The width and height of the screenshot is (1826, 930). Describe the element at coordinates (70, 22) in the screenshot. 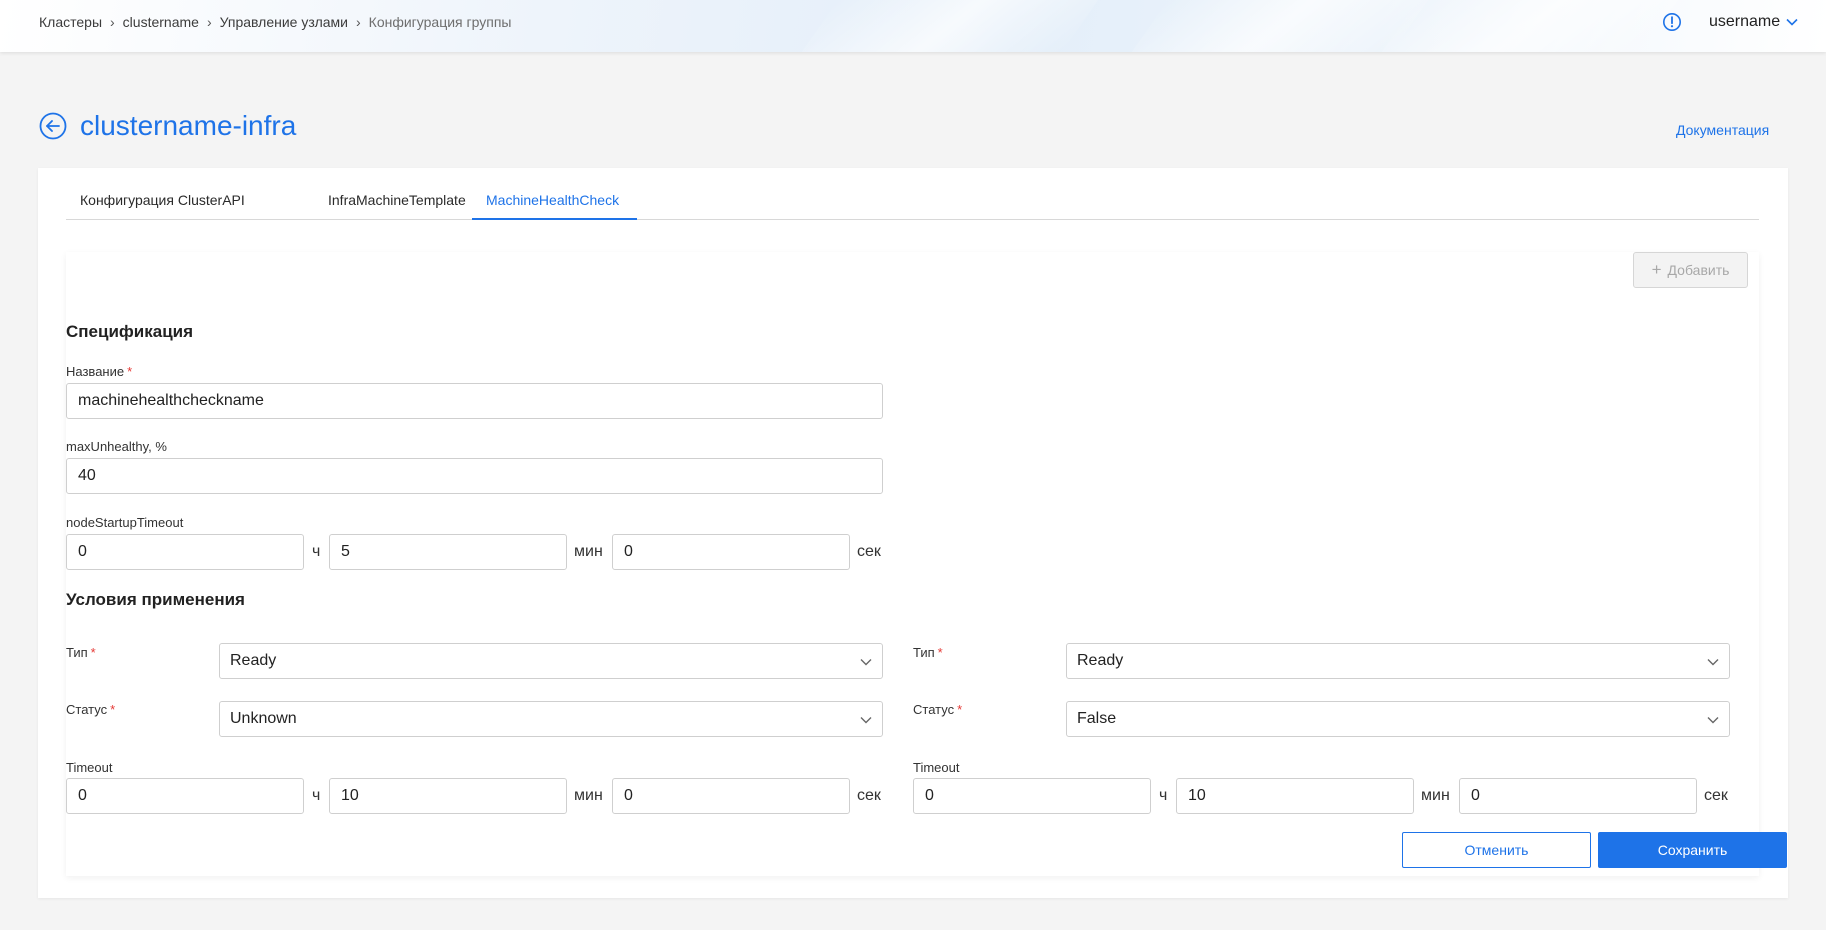

I see `breadcrumb-item-clusters: Кластеры` at that location.